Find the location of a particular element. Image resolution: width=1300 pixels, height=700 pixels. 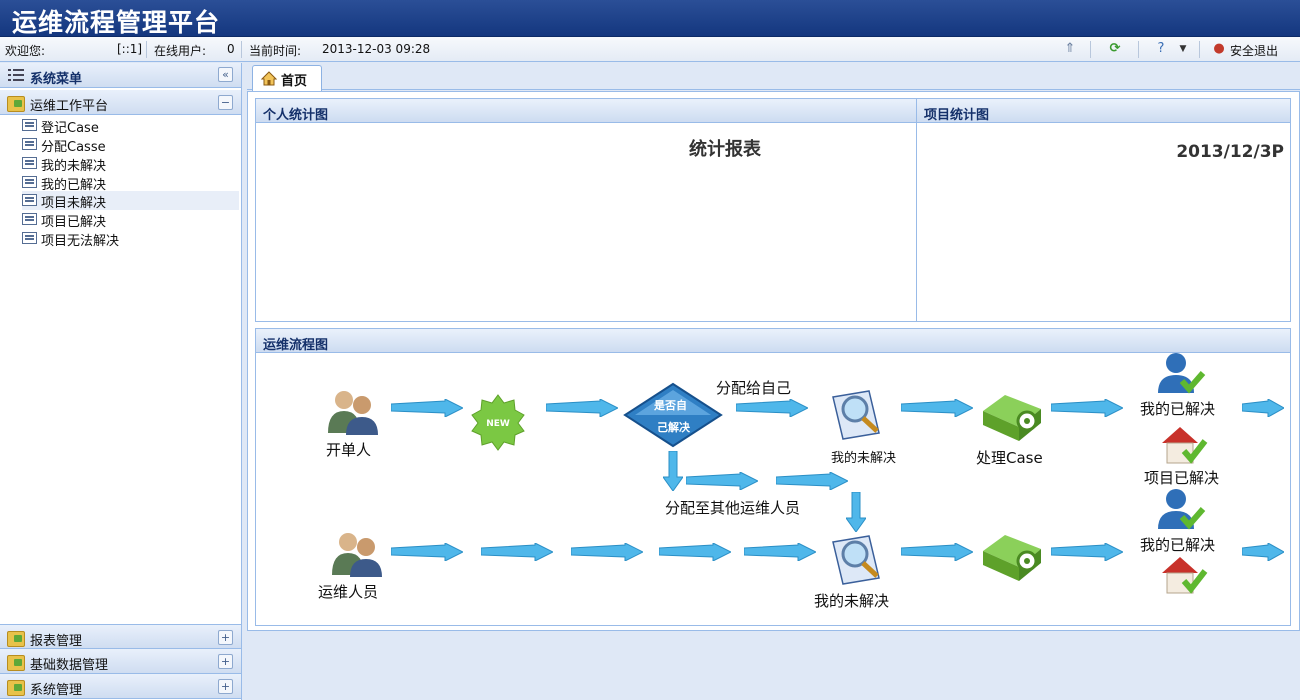

sidebar-item-label: 项目未解决 is located at coordinates (74, 203).